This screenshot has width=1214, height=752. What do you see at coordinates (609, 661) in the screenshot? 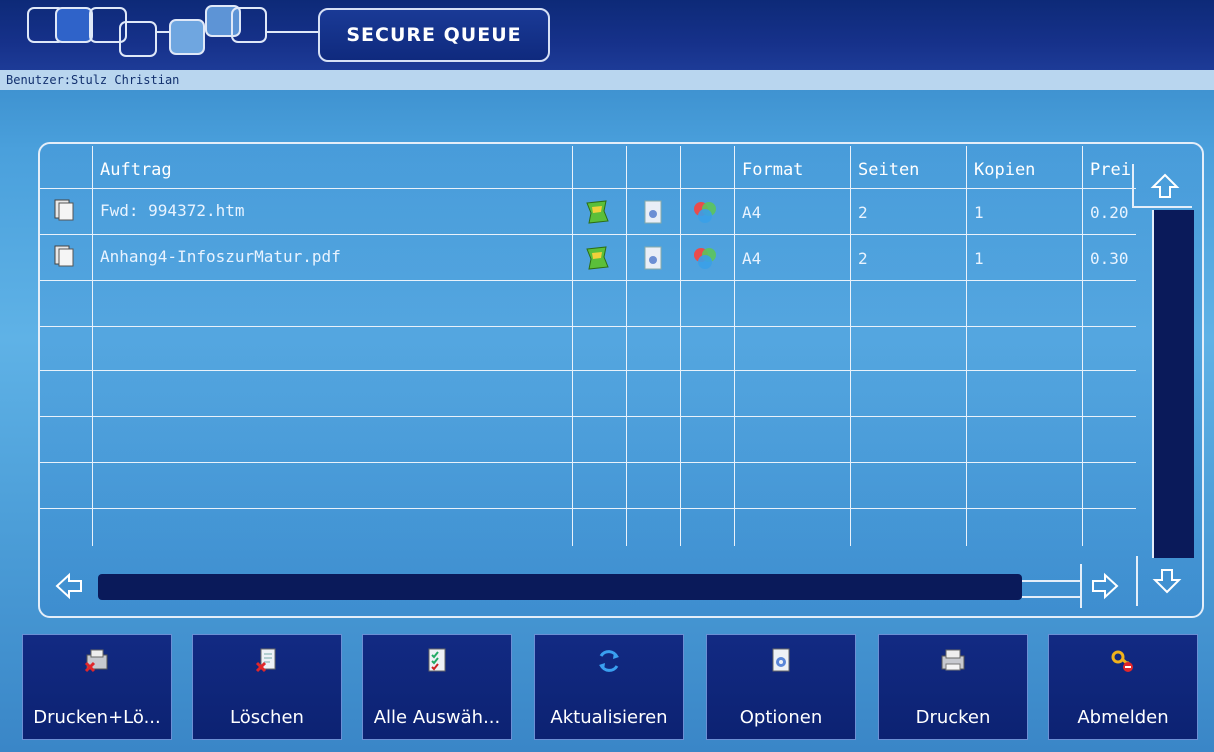
I see `refresh-icon` at bounding box center [609, 661].